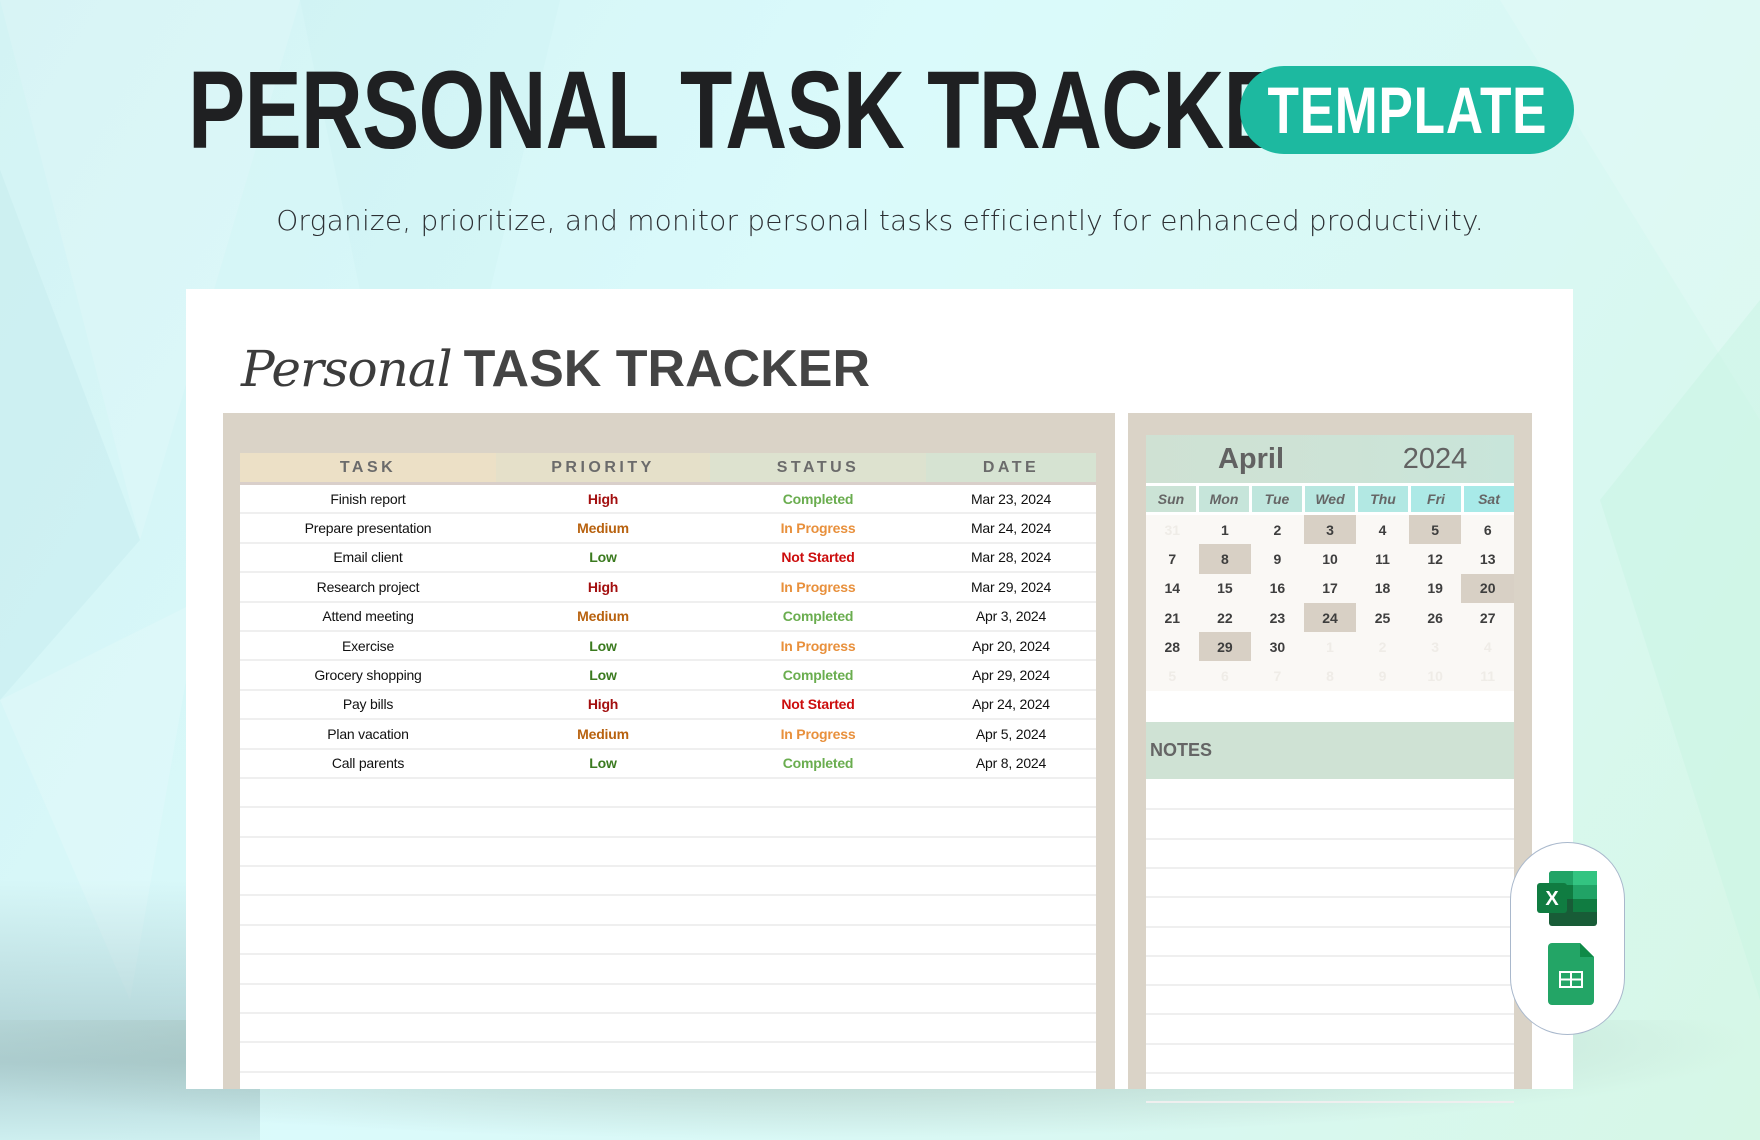 The width and height of the screenshot is (1760, 1140). What do you see at coordinates (1382, 675) in the screenshot?
I see `calendar-day-other-month: 9` at bounding box center [1382, 675].